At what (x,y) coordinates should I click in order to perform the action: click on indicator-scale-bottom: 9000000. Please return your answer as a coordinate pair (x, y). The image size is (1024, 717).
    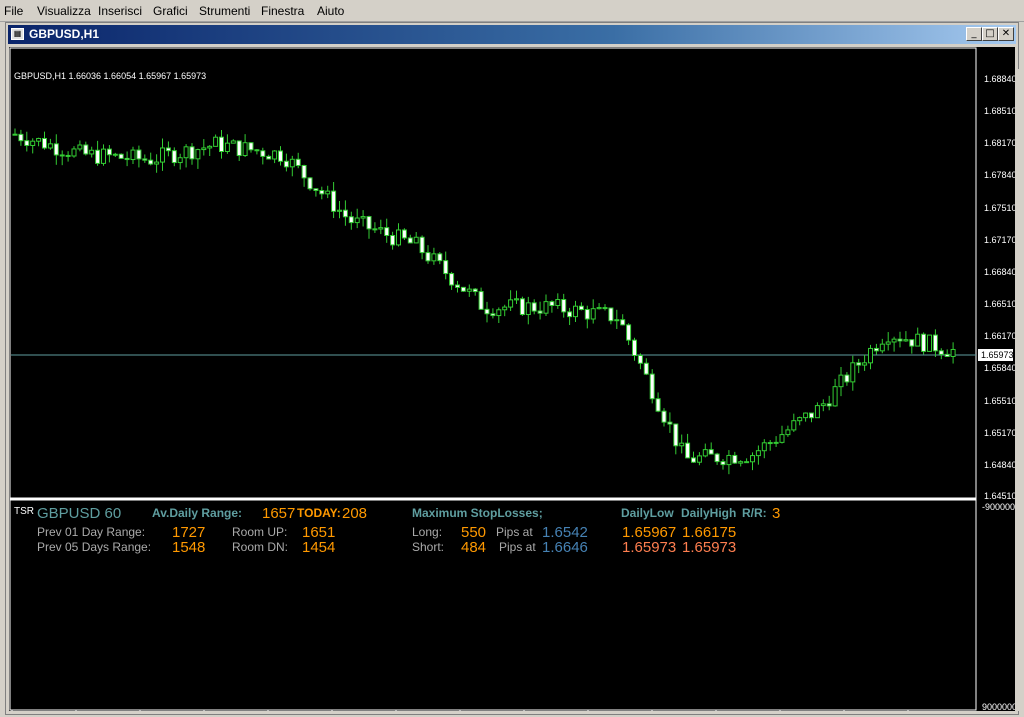
    Looking at the image, I should click on (998, 706).